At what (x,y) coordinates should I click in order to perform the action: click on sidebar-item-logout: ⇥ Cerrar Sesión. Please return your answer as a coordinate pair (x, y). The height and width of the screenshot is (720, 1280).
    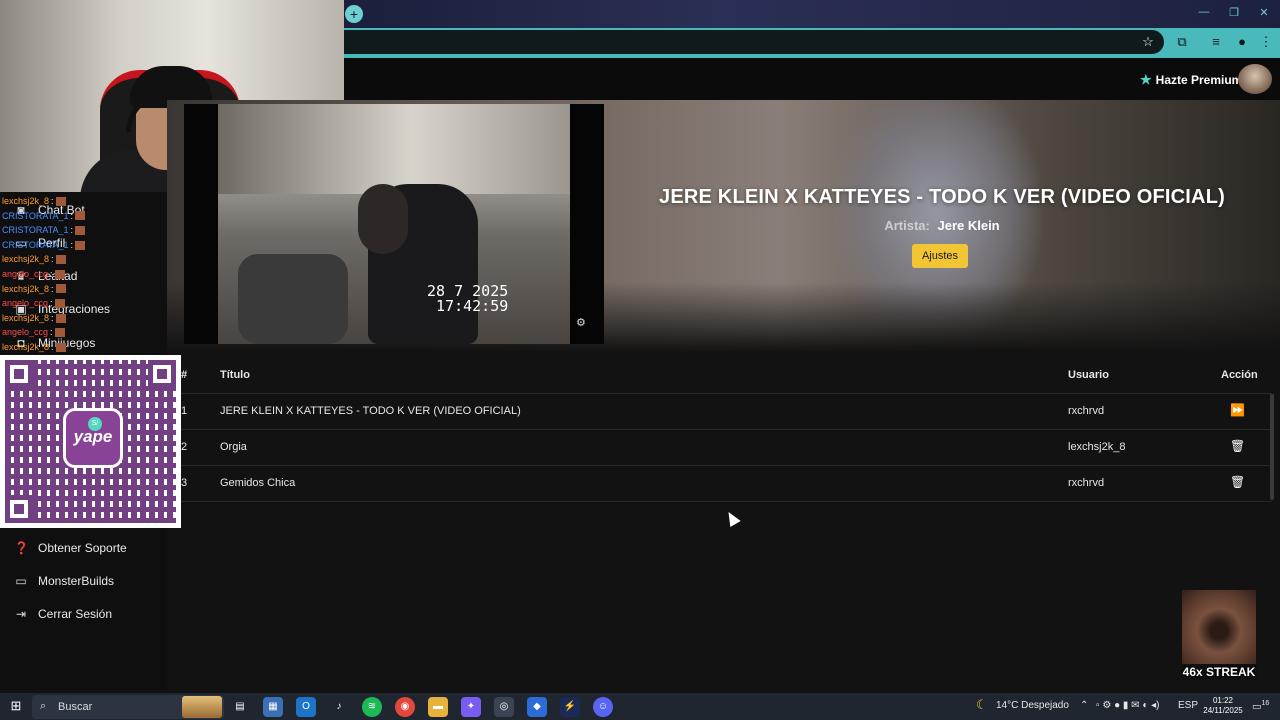
    Looking at the image, I should click on (63, 614).